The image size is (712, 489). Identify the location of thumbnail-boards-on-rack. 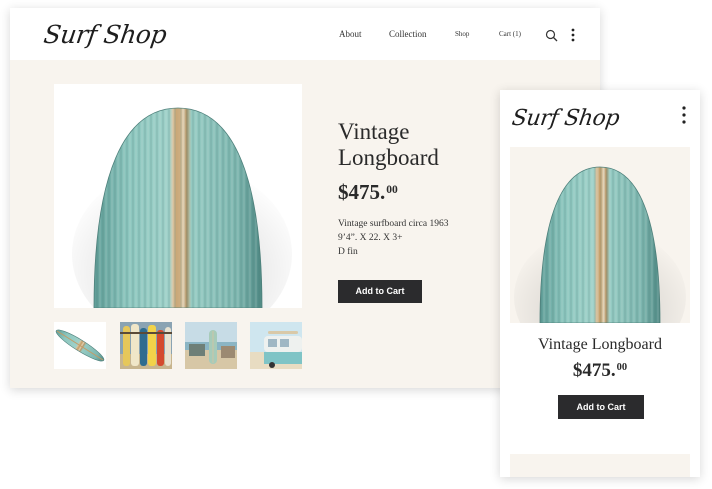
(146, 345).